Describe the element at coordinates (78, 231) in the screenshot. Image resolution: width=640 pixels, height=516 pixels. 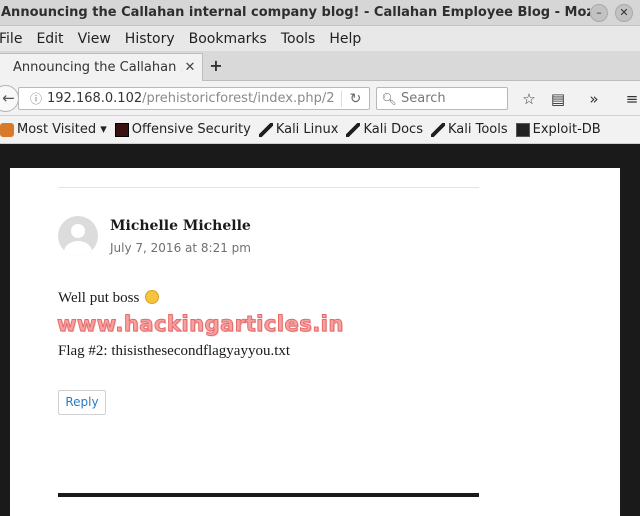
I see `avatar-head-shape` at that location.